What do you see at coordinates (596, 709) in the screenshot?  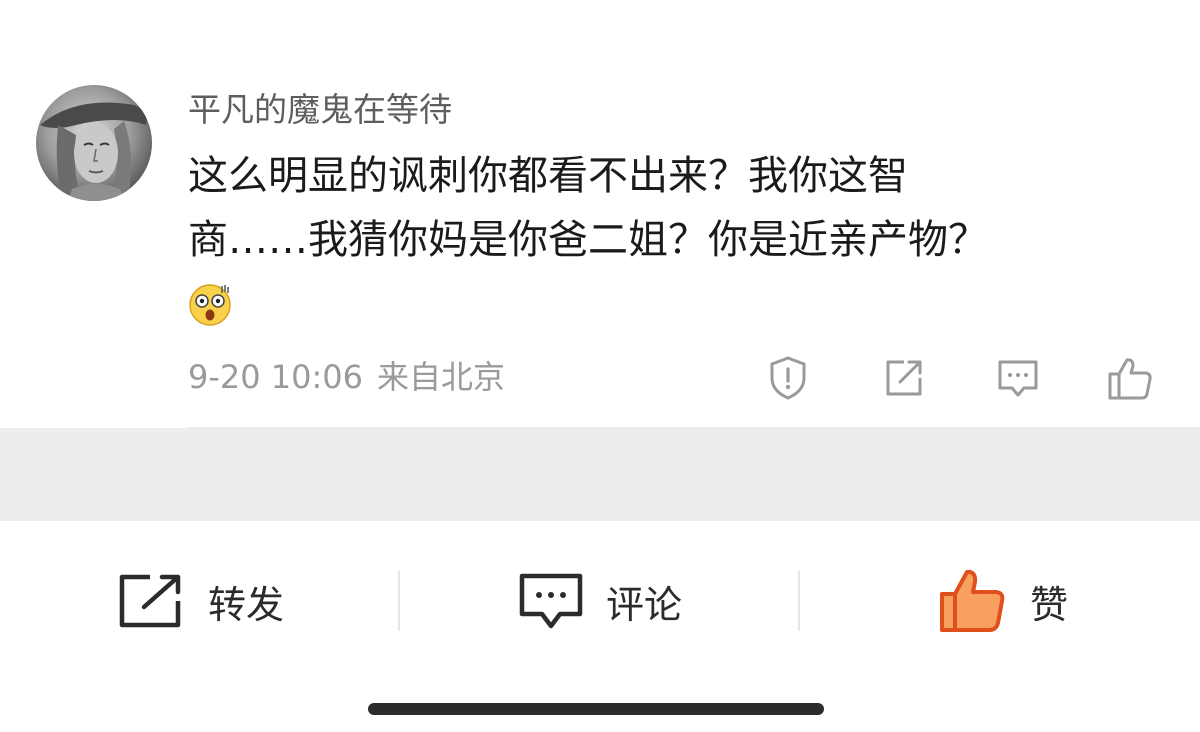 I see `home-indicator` at bounding box center [596, 709].